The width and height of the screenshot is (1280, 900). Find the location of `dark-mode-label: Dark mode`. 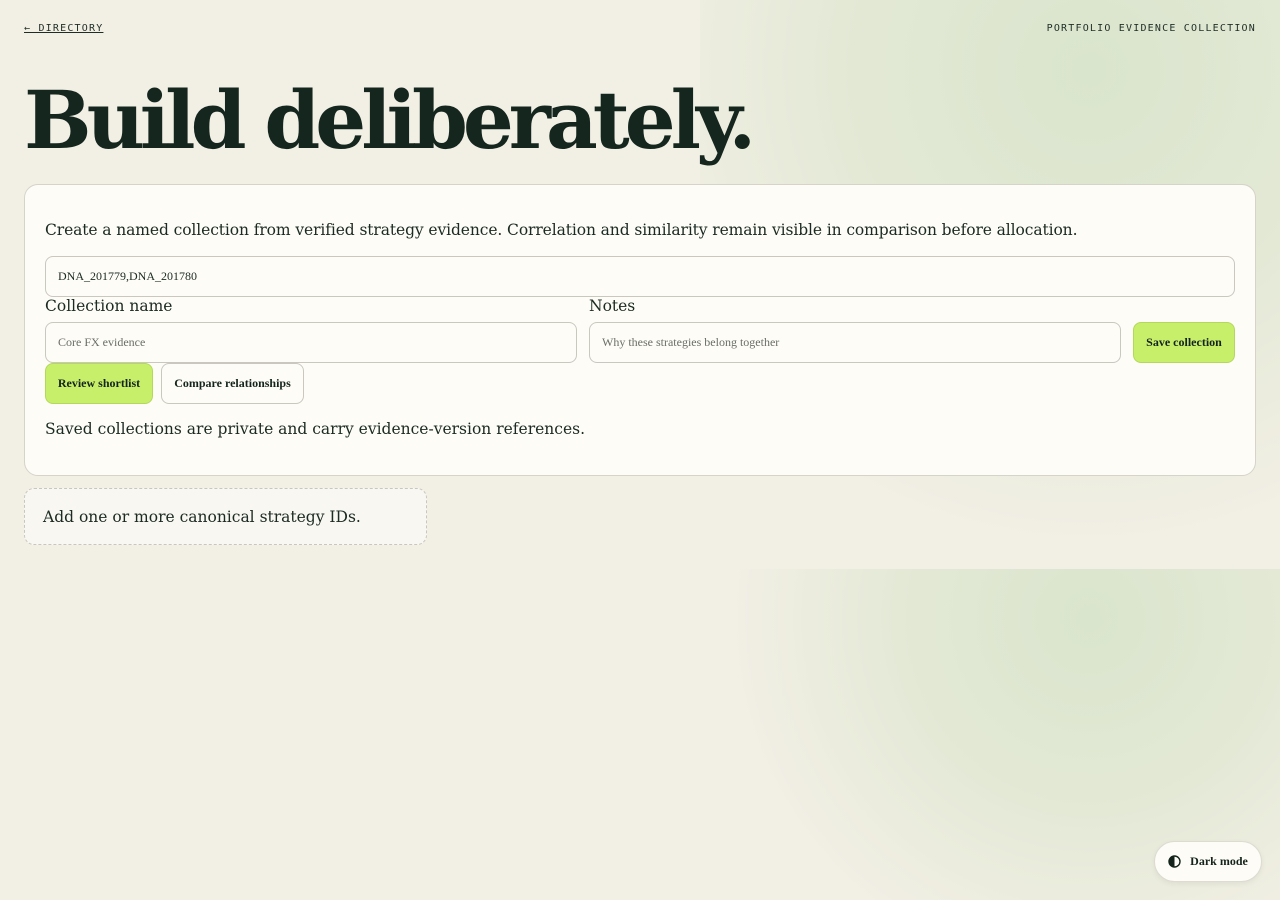

dark-mode-label: Dark mode is located at coordinates (1219, 861).